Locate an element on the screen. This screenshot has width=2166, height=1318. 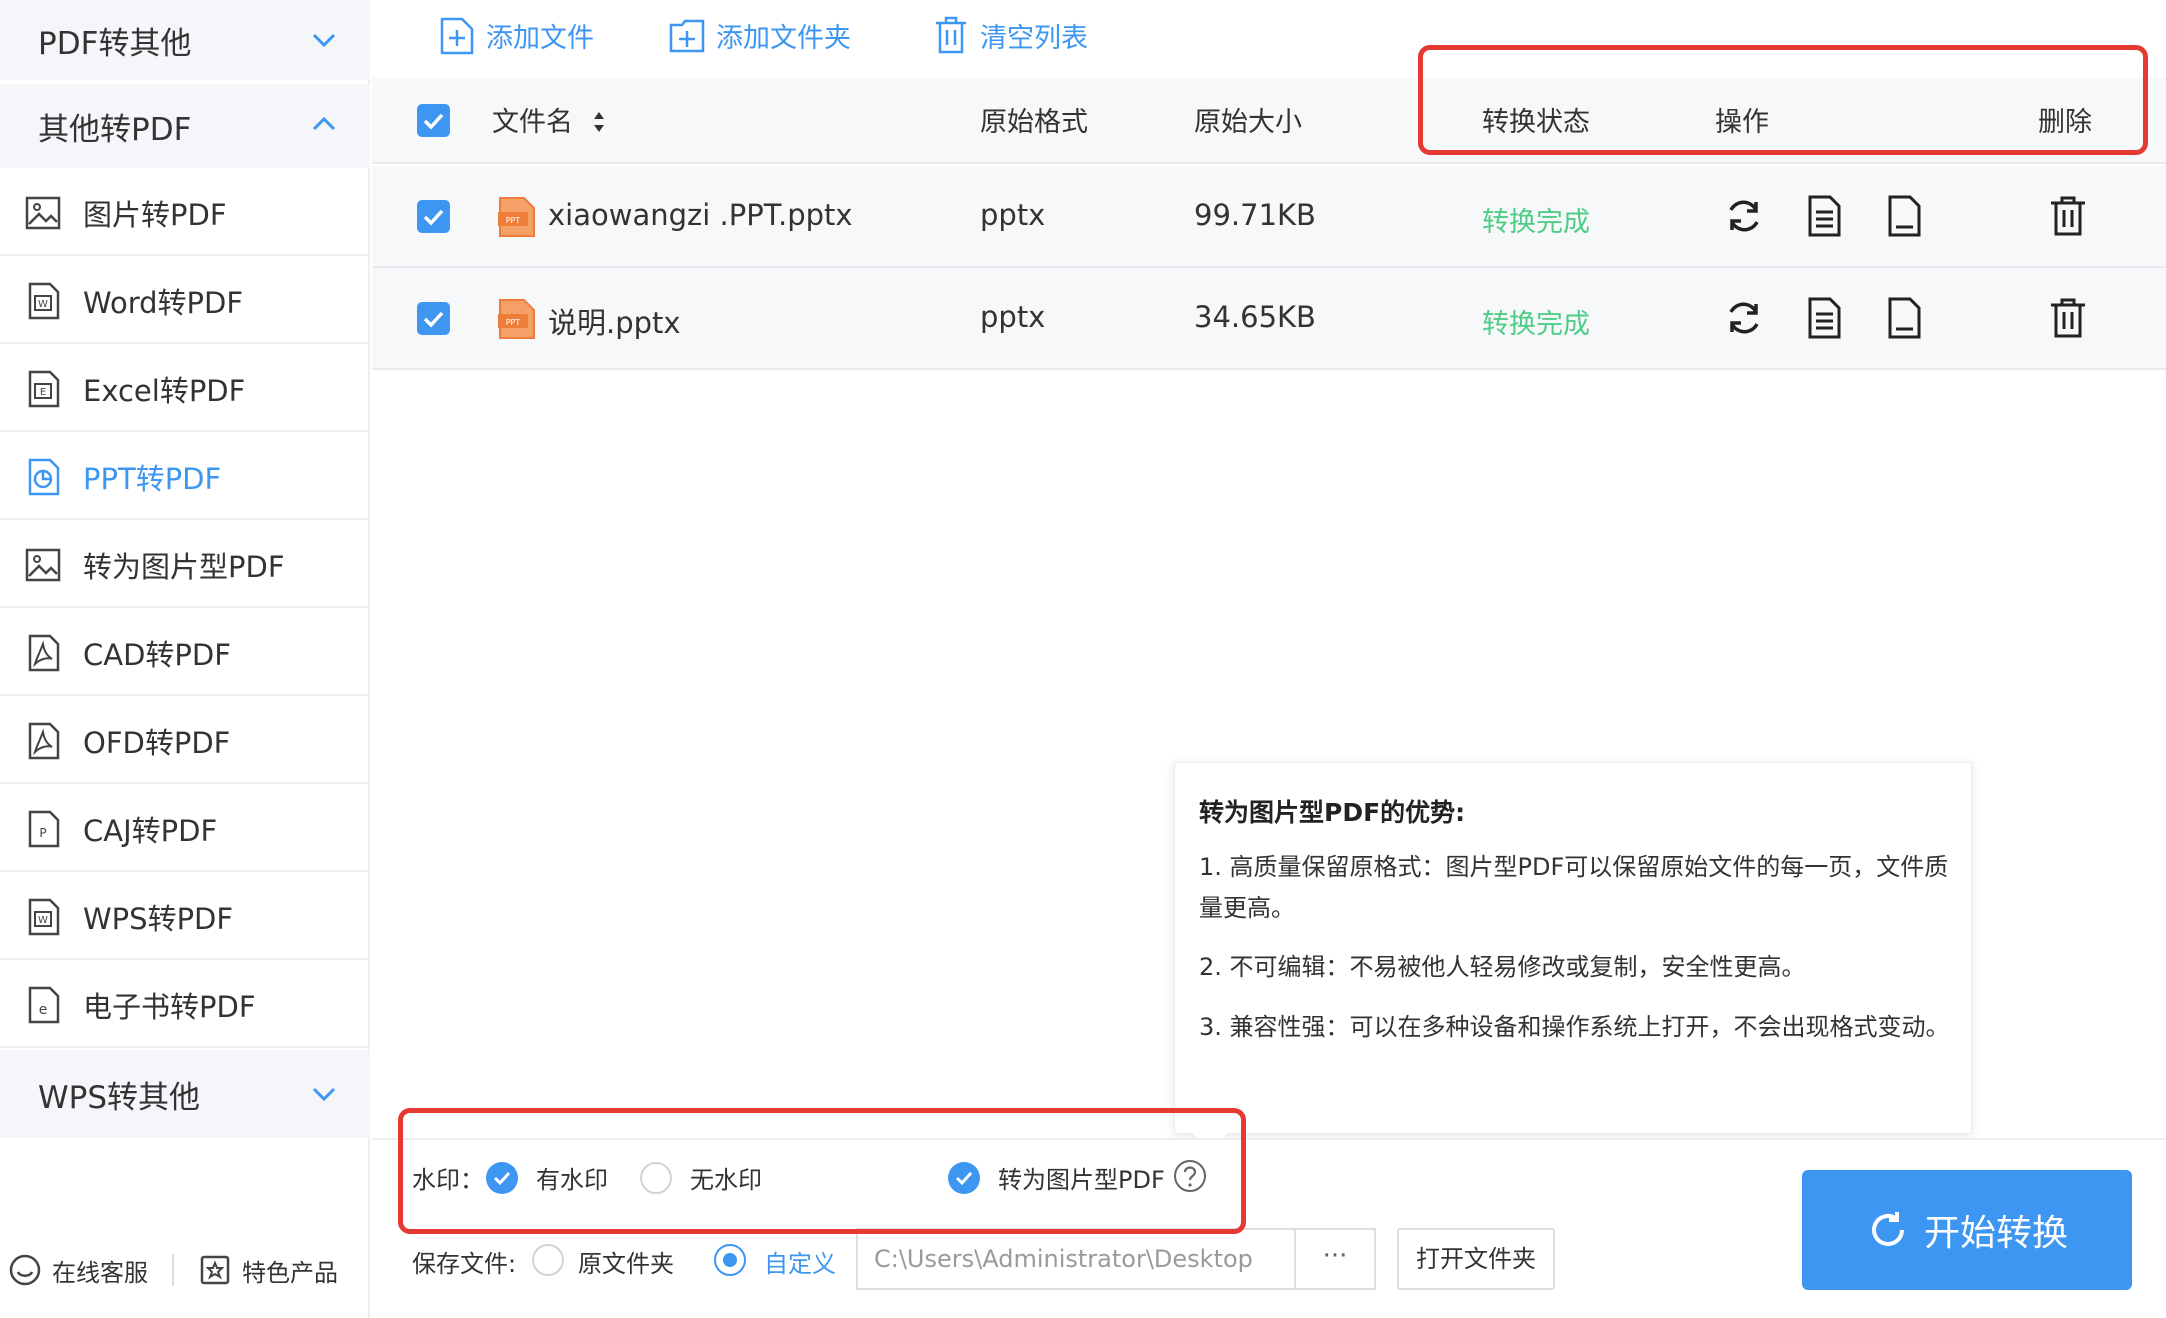
sidebar-item-word-to-pdf: W Word转PDF is located at coordinates (185, 300).